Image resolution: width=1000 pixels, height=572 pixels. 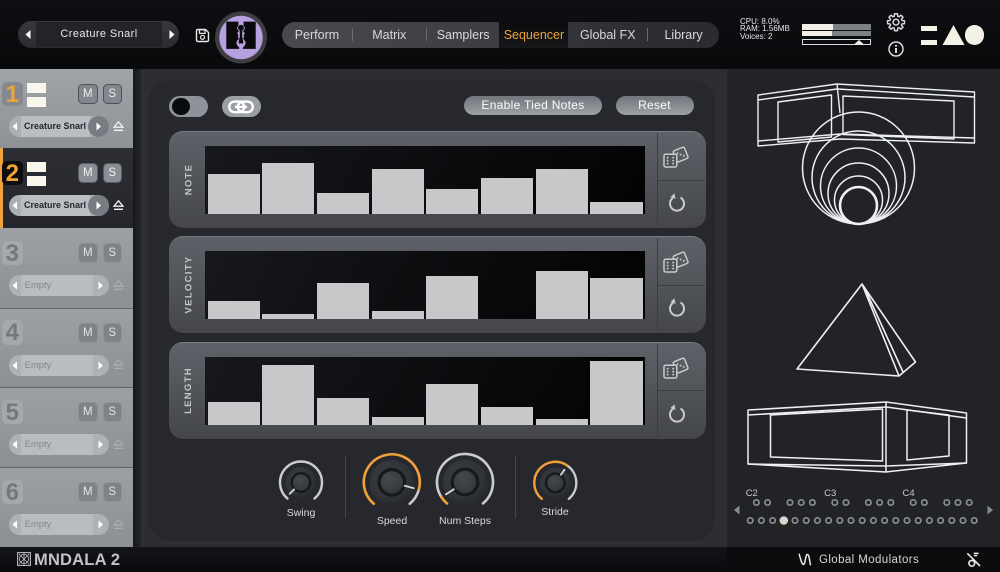 I want to click on svg-text: C2, so click(x=752, y=493).